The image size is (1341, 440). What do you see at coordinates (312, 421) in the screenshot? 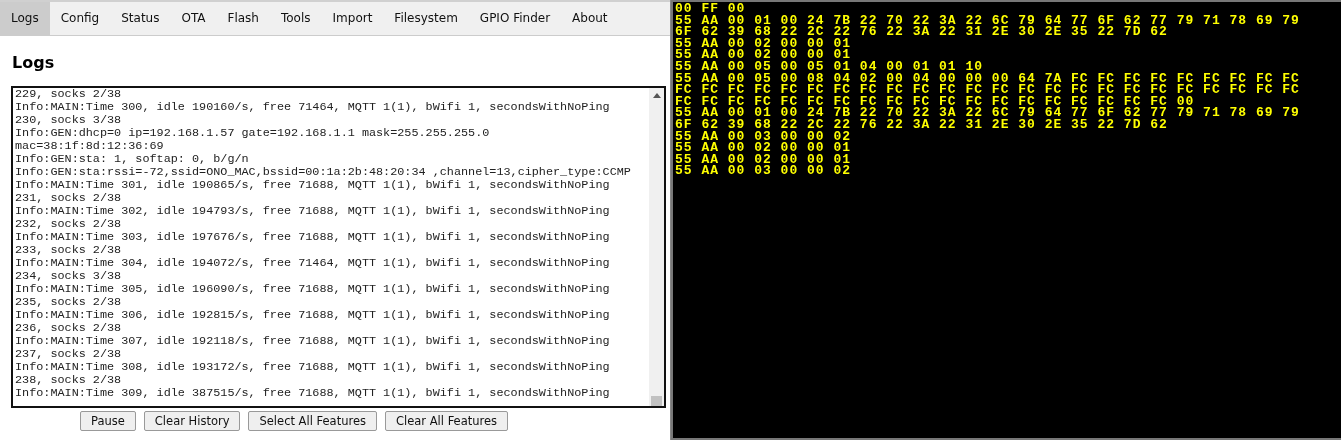
I see `action-button: Select All Features` at bounding box center [312, 421].